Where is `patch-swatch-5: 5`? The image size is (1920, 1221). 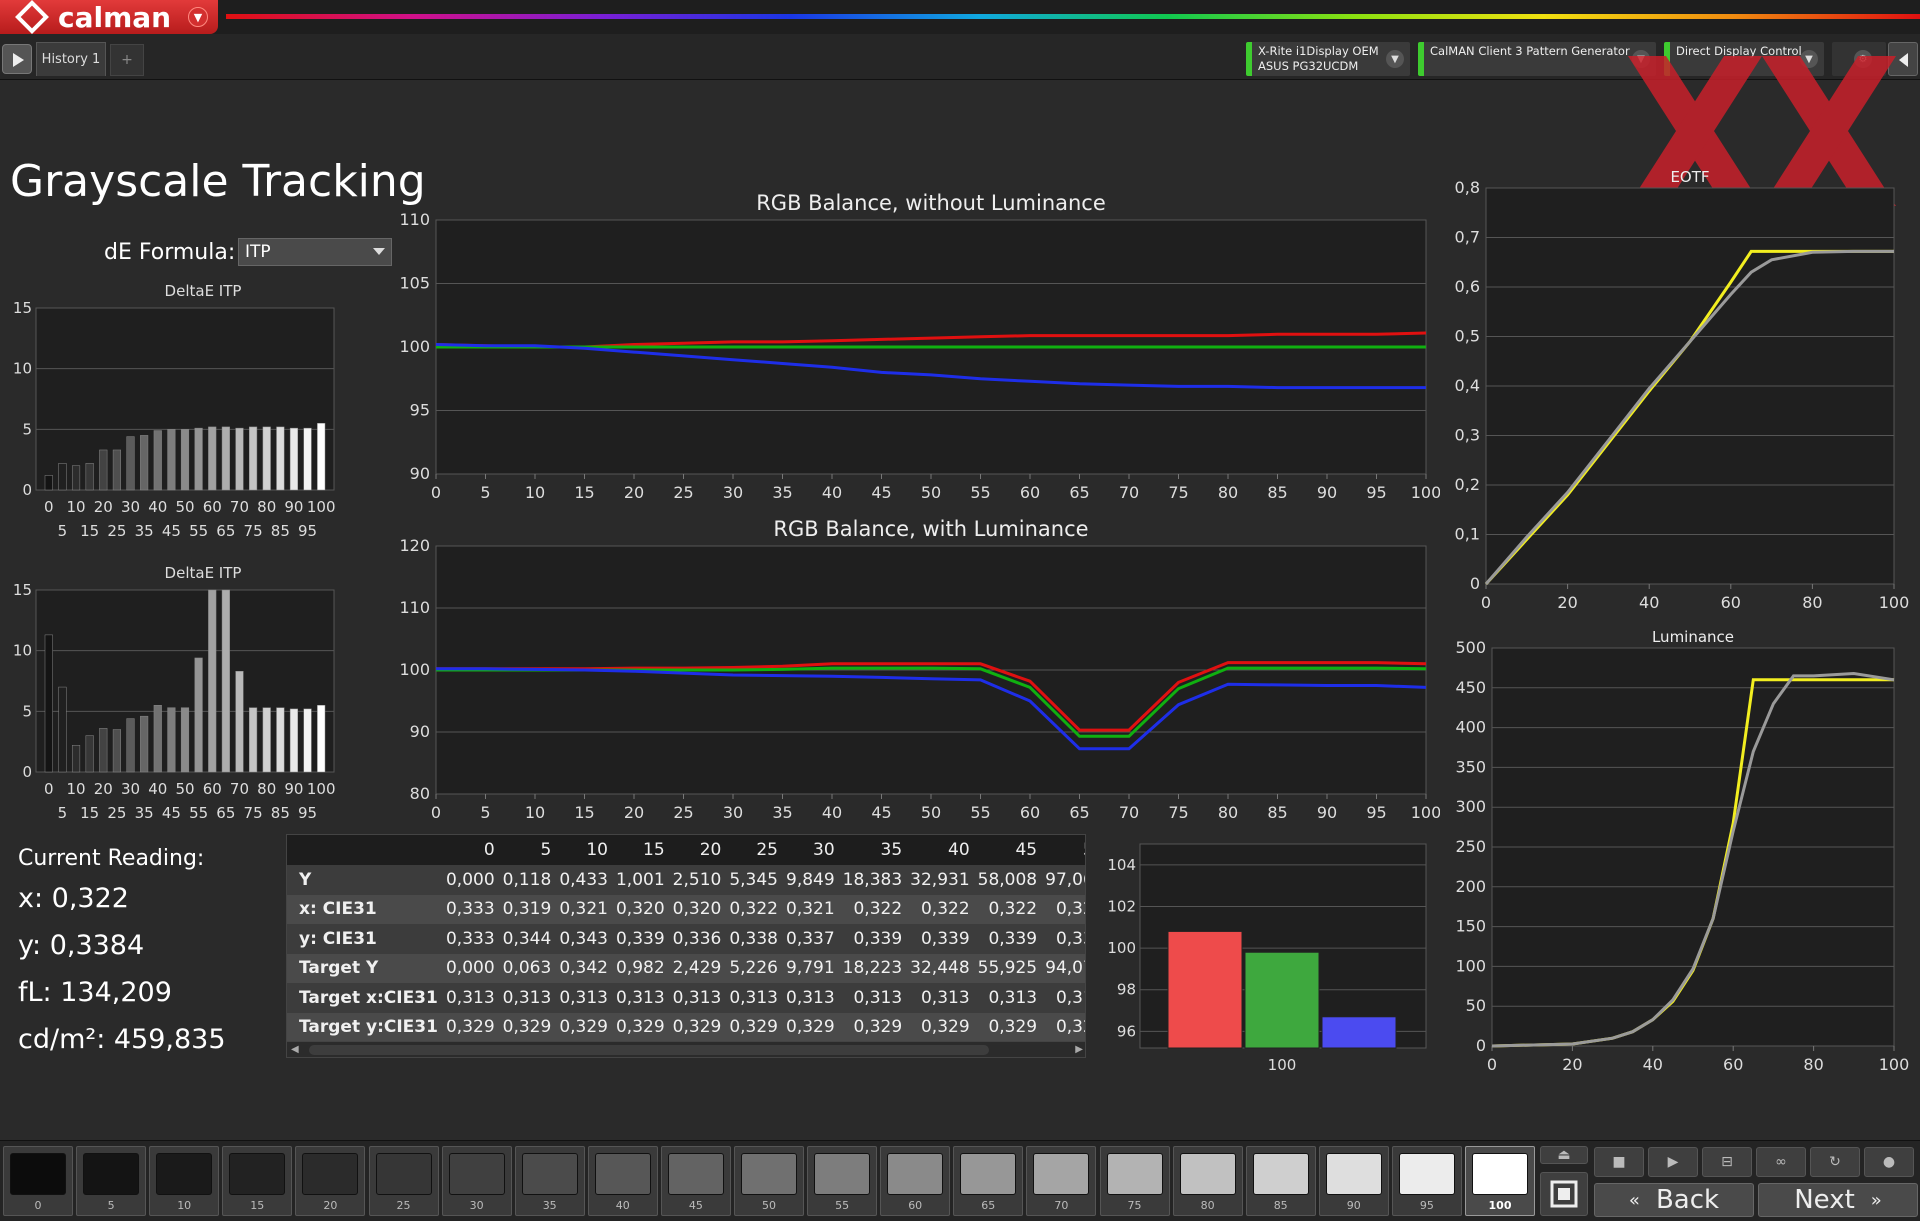 patch-swatch-5: 5 is located at coordinates (111, 1181).